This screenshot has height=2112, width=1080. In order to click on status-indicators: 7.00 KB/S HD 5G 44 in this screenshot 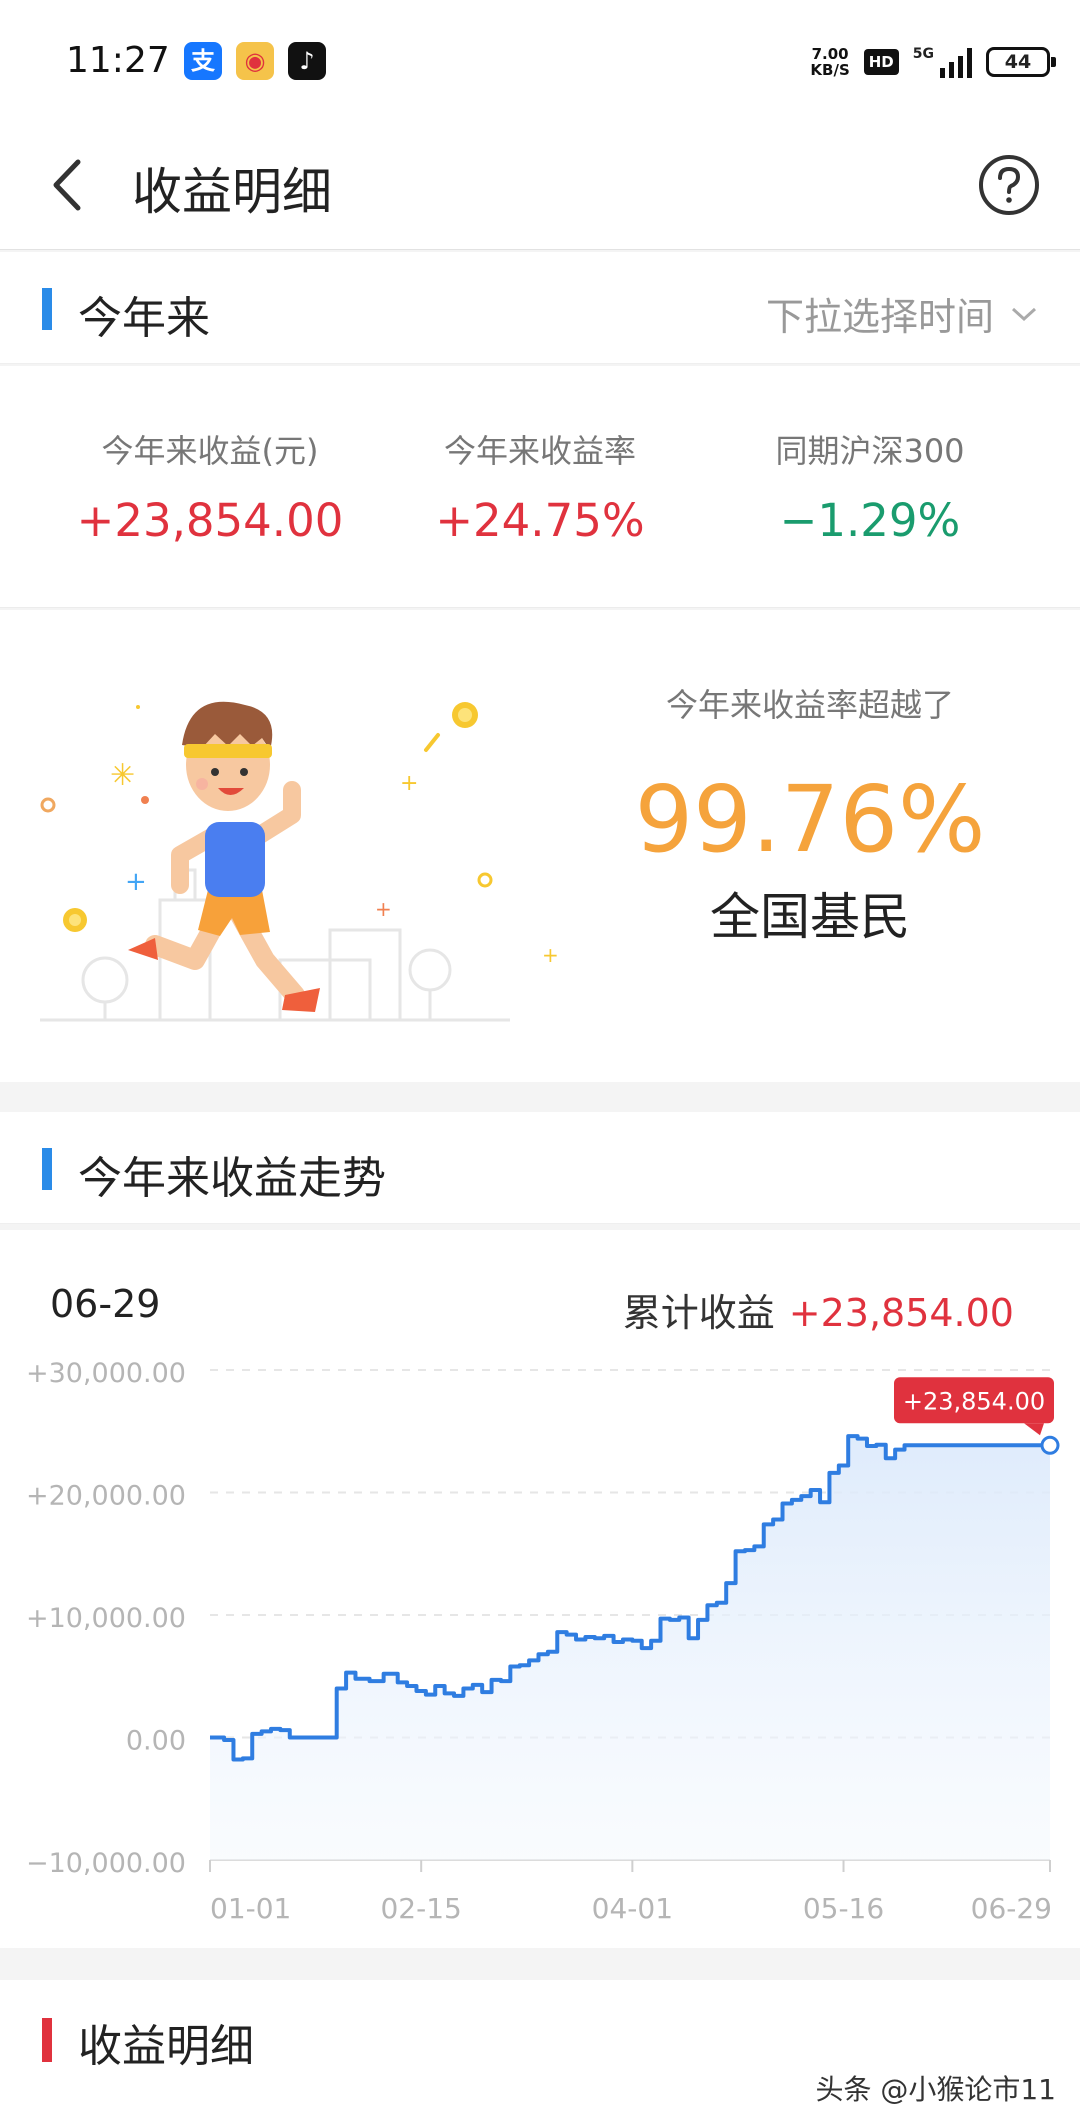, I will do `click(933, 62)`.